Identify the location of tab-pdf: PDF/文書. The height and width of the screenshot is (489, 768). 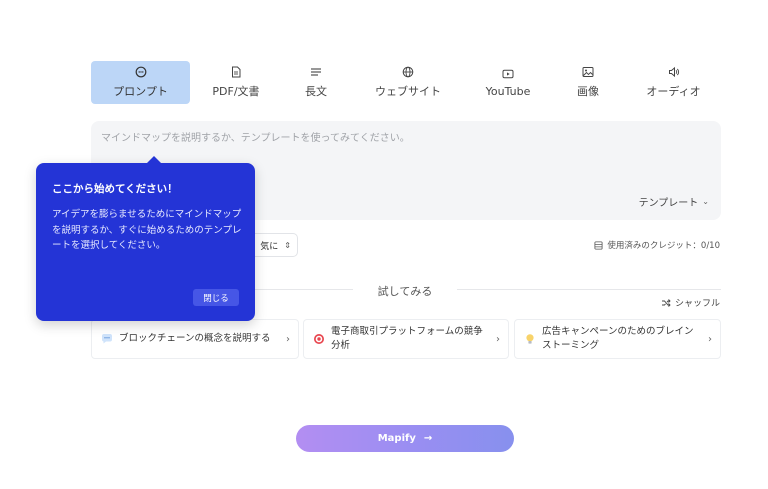
(236, 82).